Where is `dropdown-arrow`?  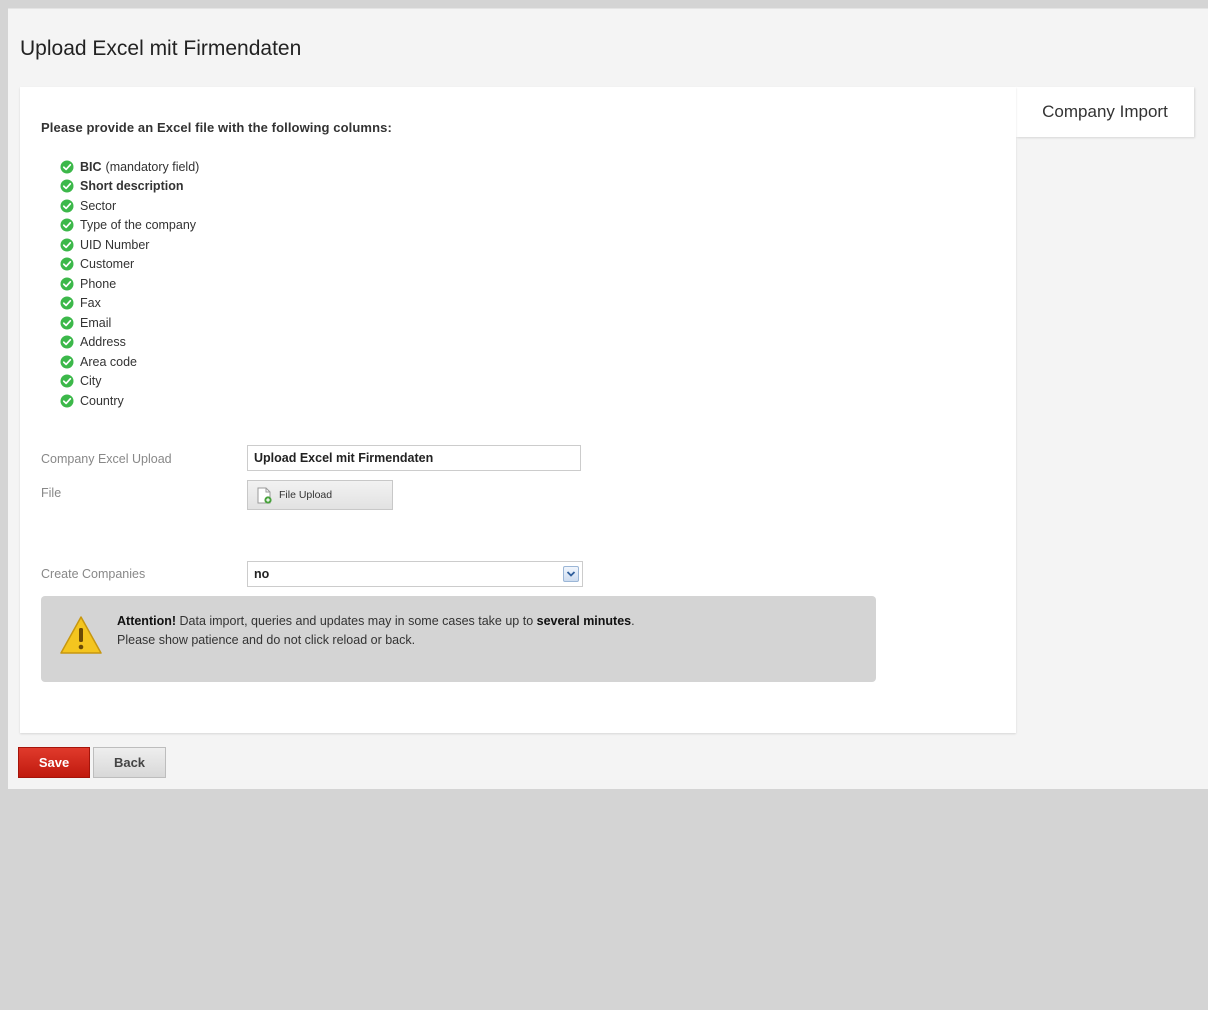 dropdown-arrow is located at coordinates (571, 574).